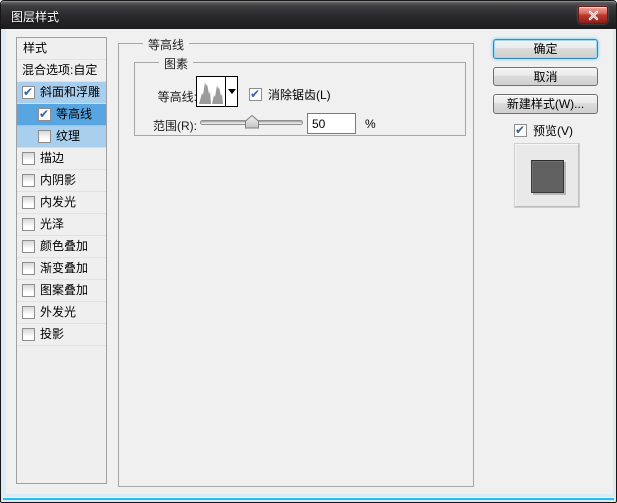  Describe the element at coordinates (520, 131) in the screenshot. I see `preview-checkbox` at that location.